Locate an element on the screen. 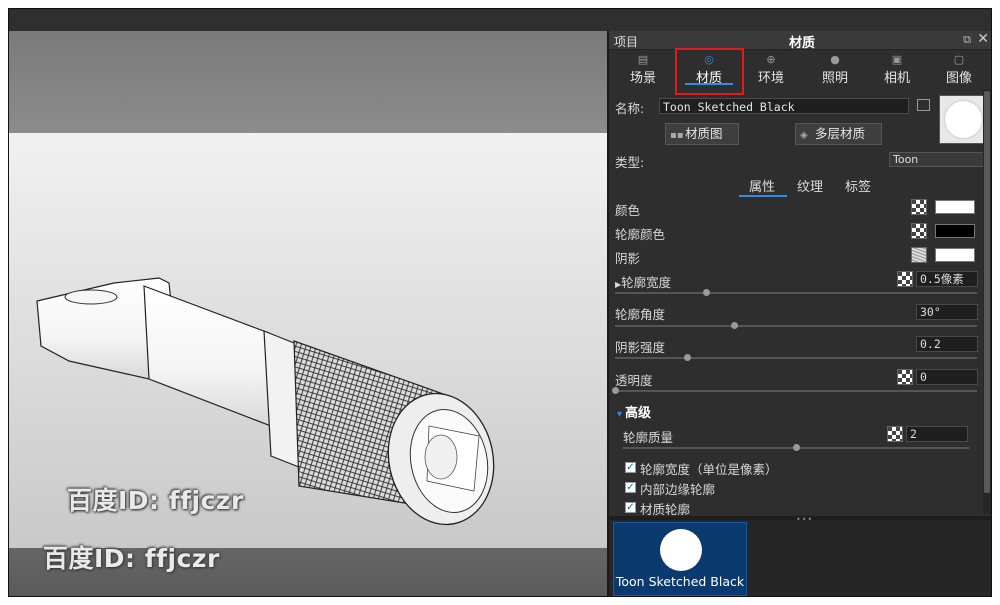 The width and height of the screenshot is (1000, 605). material-graph-button: ▪▪材质图 is located at coordinates (702, 134).